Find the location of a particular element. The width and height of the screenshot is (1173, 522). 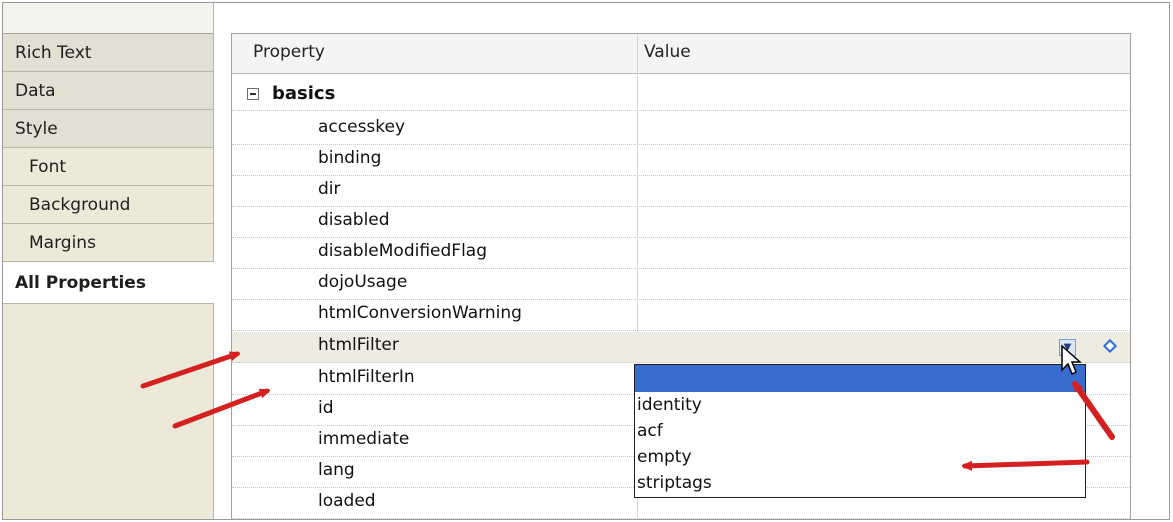

property-name: dir is located at coordinates (329, 189).